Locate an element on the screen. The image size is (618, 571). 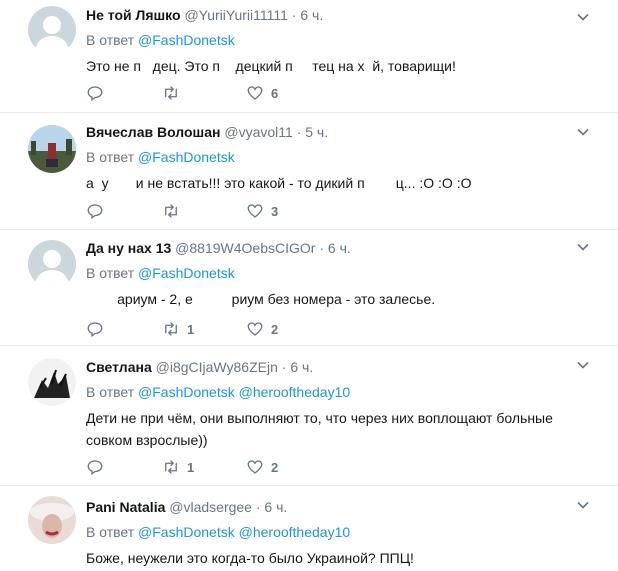
tweet-header: Да ну нах 13 @8819W4OebsCIGOr · 6 ч. is located at coordinates (332, 248).